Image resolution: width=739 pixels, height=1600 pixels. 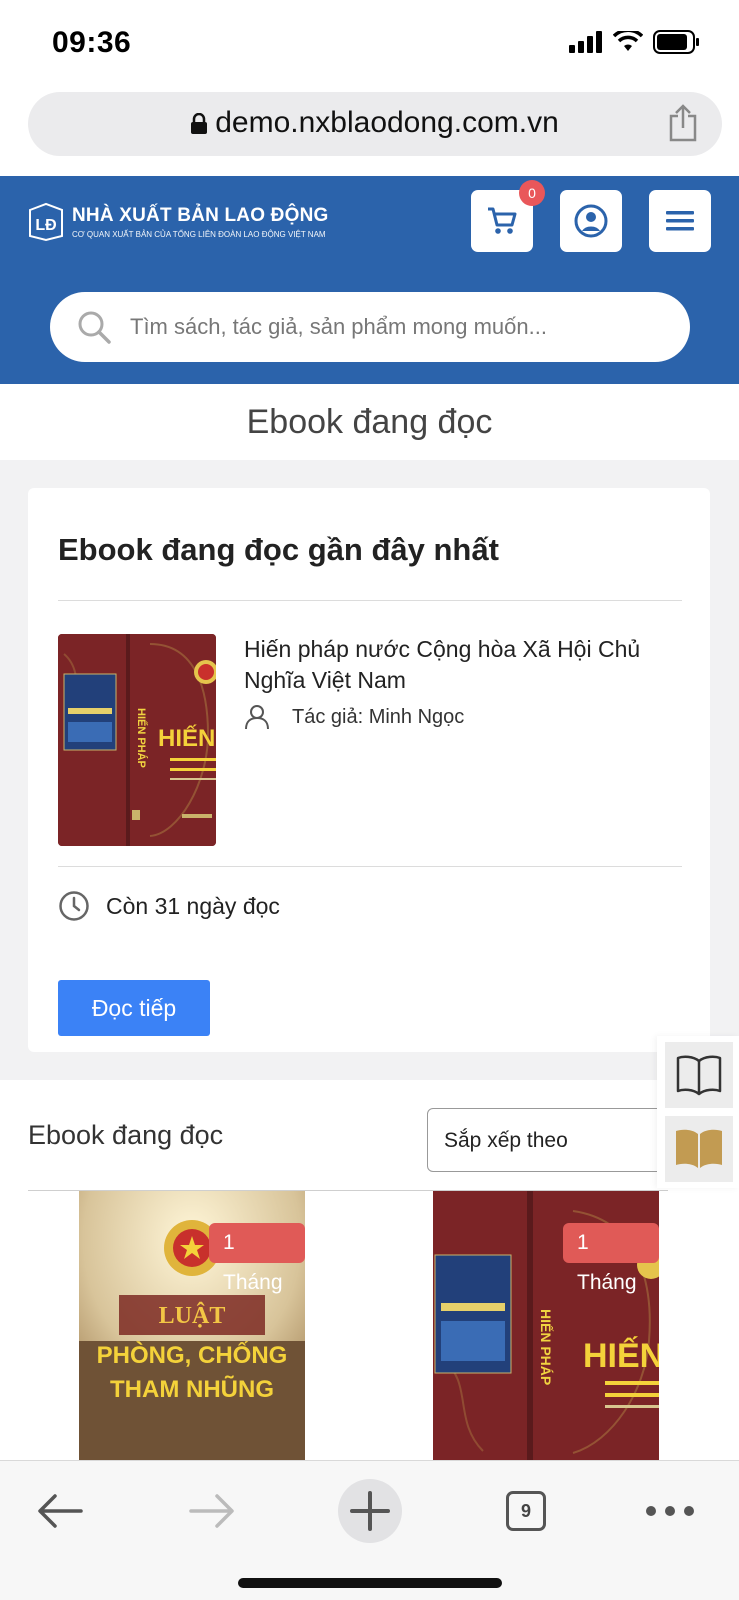 I want to click on logo-mark-icon: LĐ, so click(x=46, y=222).